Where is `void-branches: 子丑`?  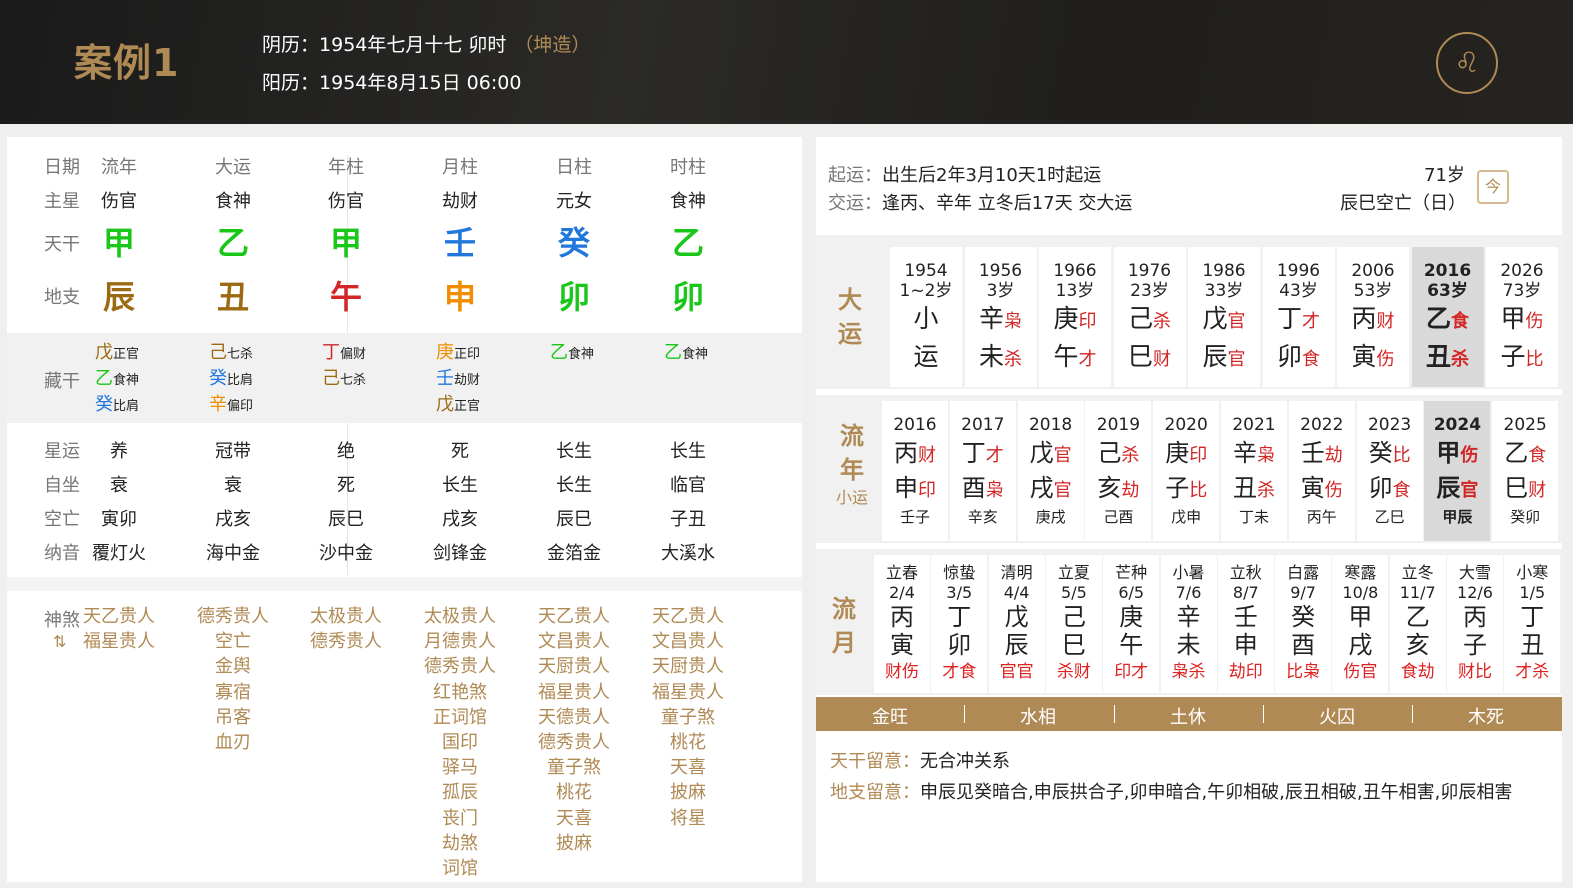 void-branches: 子丑 is located at coordinates (688, 519).